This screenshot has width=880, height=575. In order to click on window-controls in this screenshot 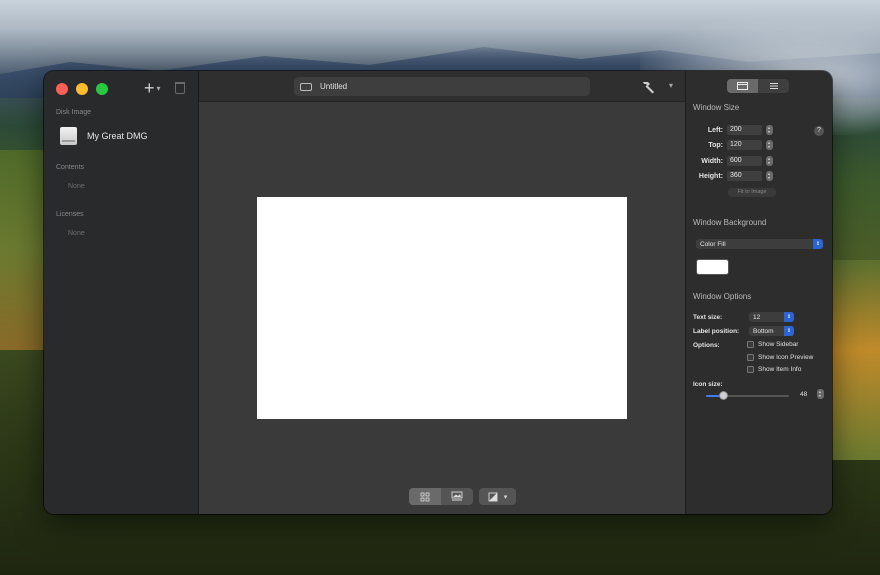, I will do `click(82, 89)`.